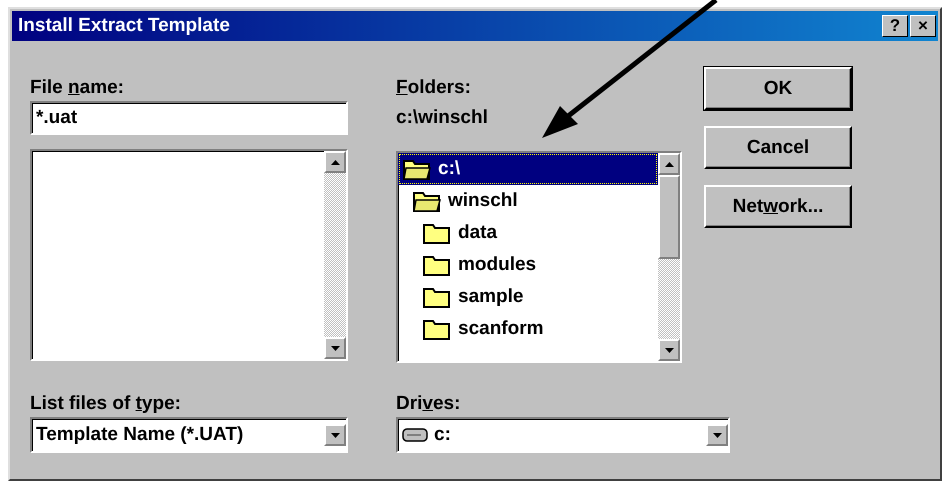 This screenshot has height=489, width=942. What do you see at coordinates (189, 255) in the screenshot?
I see `file-list` at bounding box center [189, 255].